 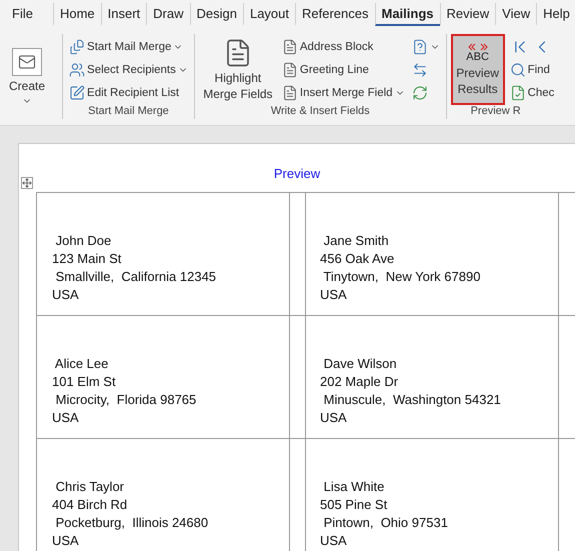 I want to click on ribbon-tab: View, so click(x=515, y=14).